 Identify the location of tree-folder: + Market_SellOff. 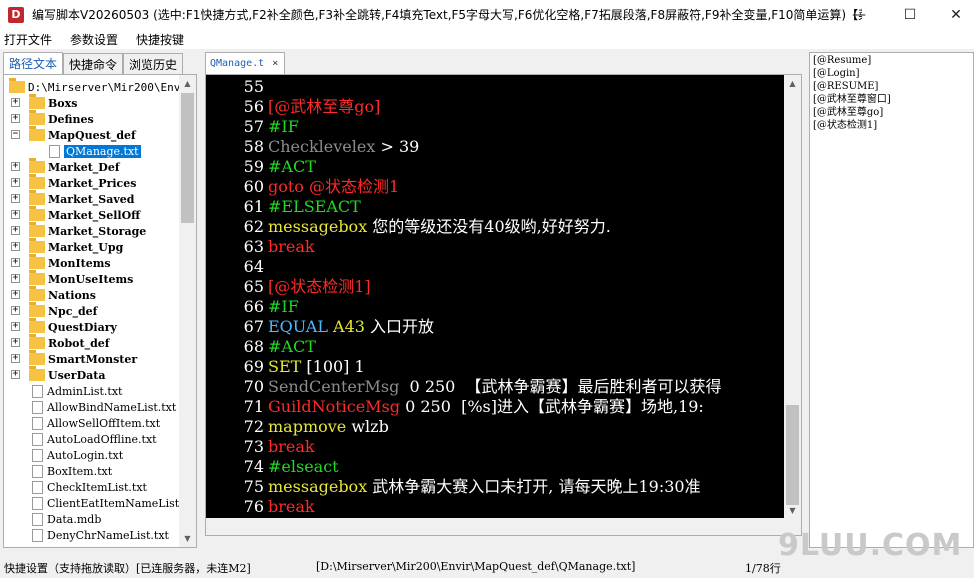
(75, 214).